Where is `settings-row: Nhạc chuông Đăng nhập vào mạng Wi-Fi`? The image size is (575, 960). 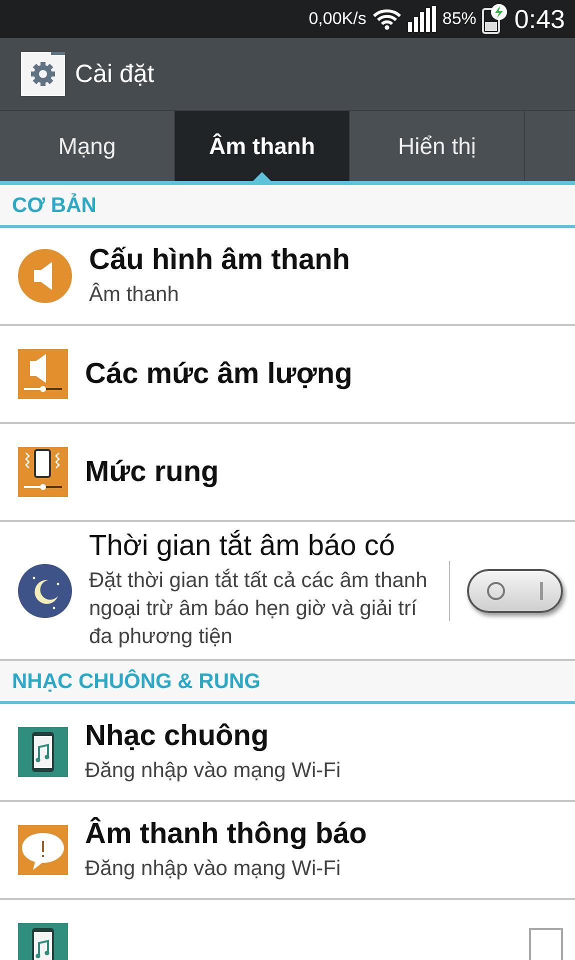 settings-row: Nhạc chuông Đăng nhập vào mạng Wi-Fi is located at coordinates (287, 753).